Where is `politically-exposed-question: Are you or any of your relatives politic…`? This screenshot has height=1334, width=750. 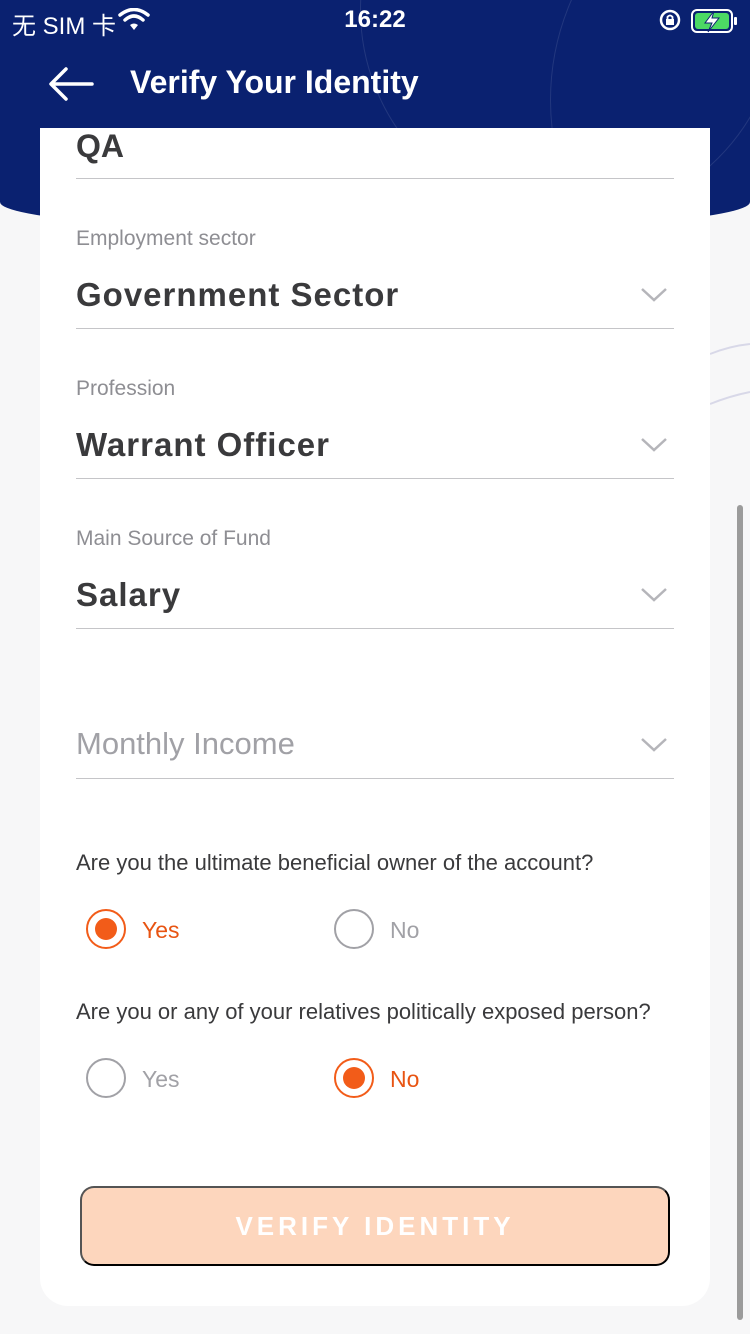
politically-exposed-question: Are you or any of your relatives politic… is located at coordinates (363, 1011).